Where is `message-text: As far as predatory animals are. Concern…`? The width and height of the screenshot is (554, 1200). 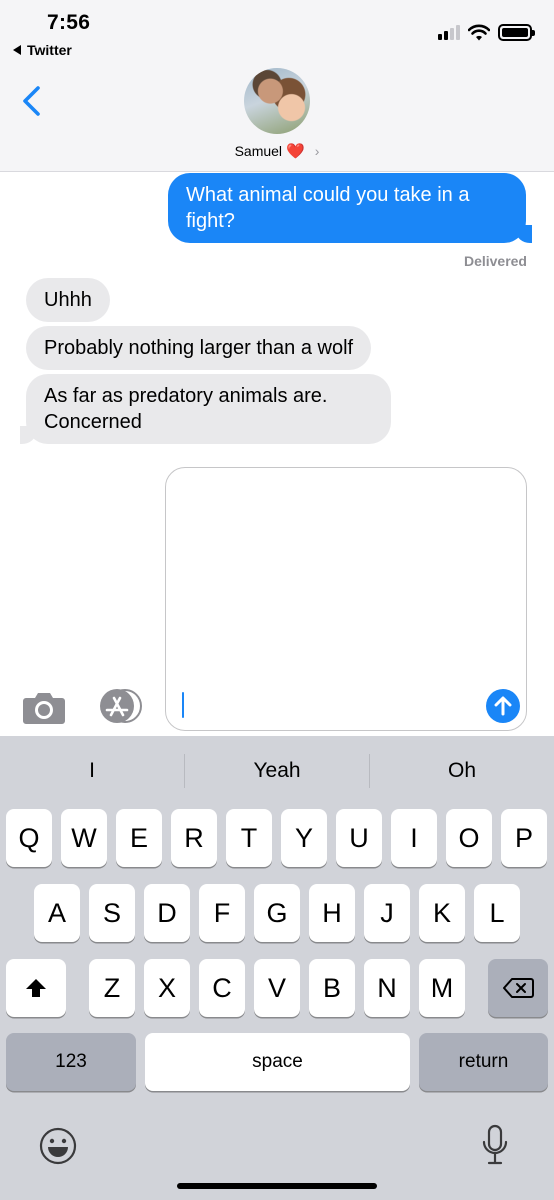
message-text: As far as predatory animals are. Concern… is located at coordinates (186, 409).